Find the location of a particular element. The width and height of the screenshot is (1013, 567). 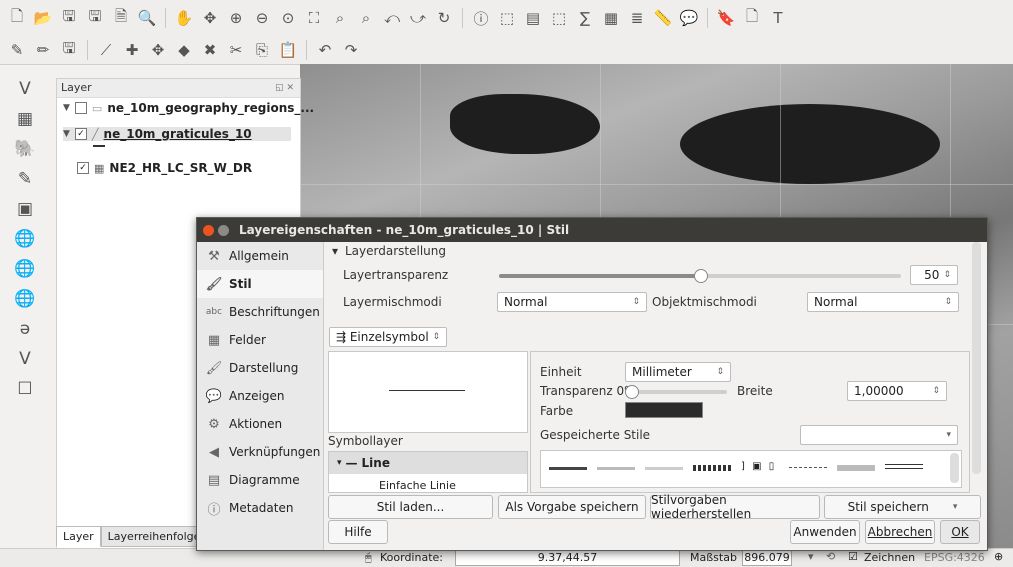

layer-transparency-slider is located at coordinates (700, 276).